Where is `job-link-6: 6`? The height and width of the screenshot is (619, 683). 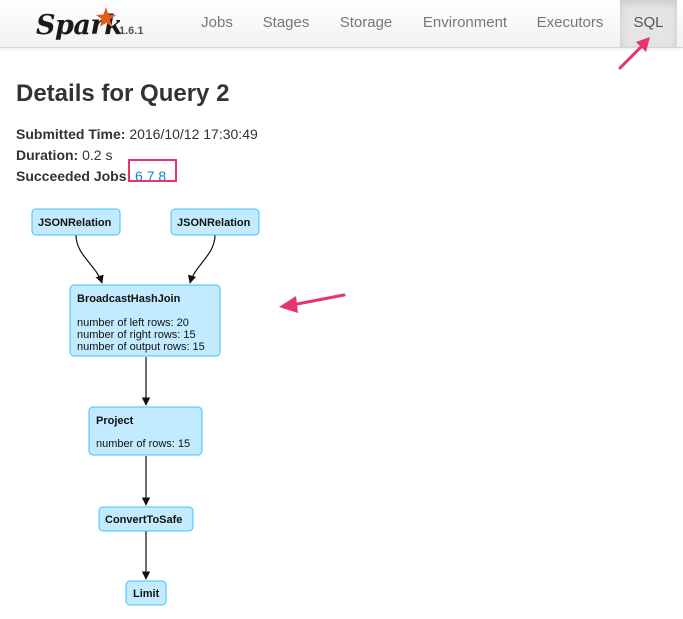 job-link-6: 6 is located at coordinates (139, 176).